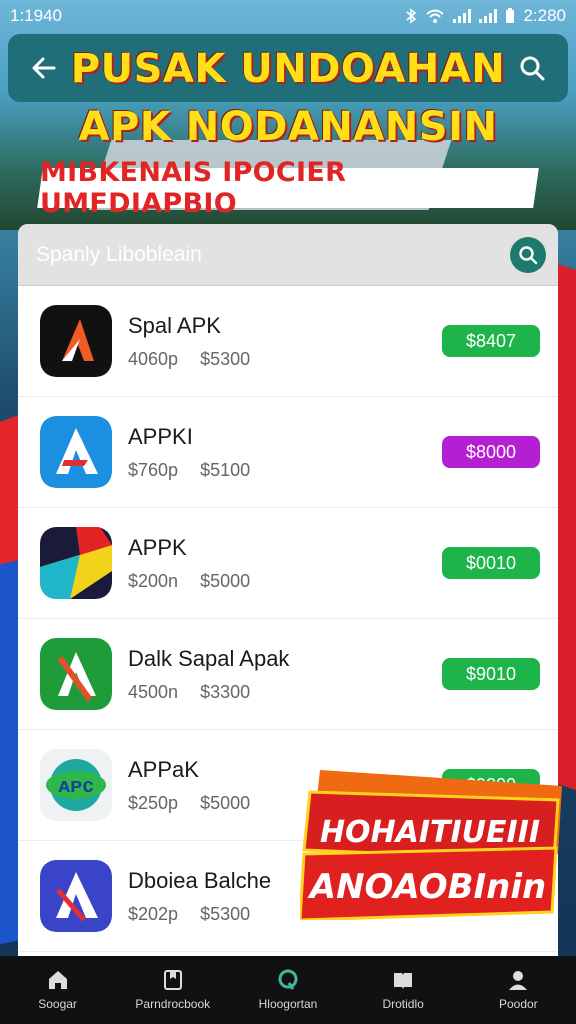 Image resolution: width=576 pixels, height=1024 pixels. Describe the element at coordinates (153, 580) in the screenshot. I see `app-size: $200n` at that location.